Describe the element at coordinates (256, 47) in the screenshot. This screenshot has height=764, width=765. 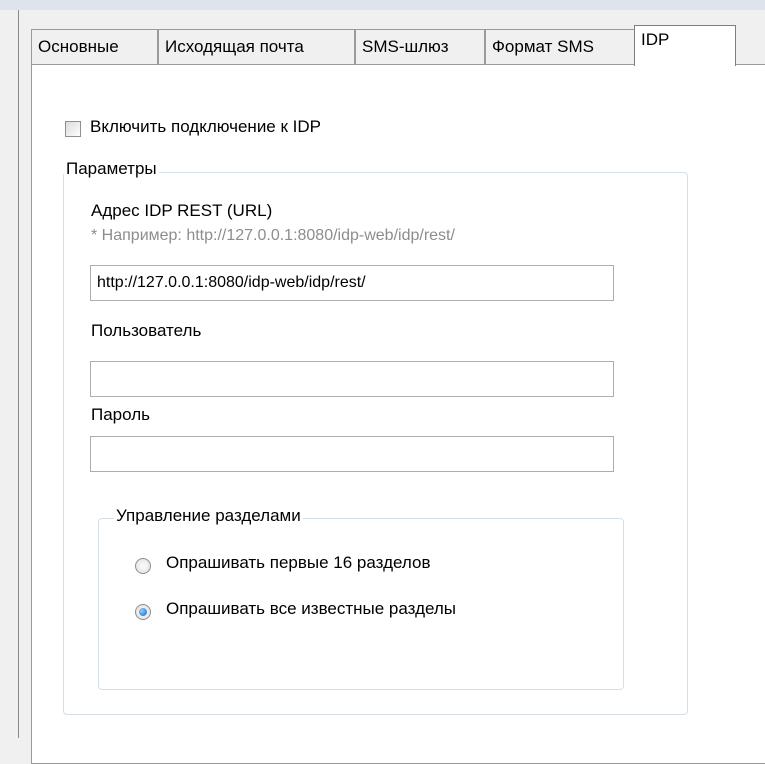
I see `tab-outgoing-mail: Исходящая почта` at that location.